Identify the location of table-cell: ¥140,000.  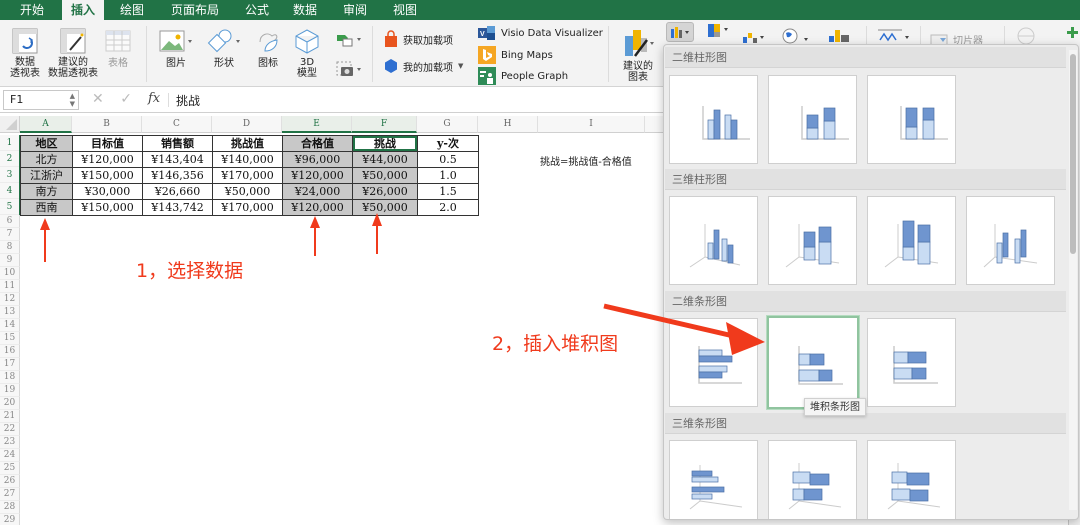
(247, 159).